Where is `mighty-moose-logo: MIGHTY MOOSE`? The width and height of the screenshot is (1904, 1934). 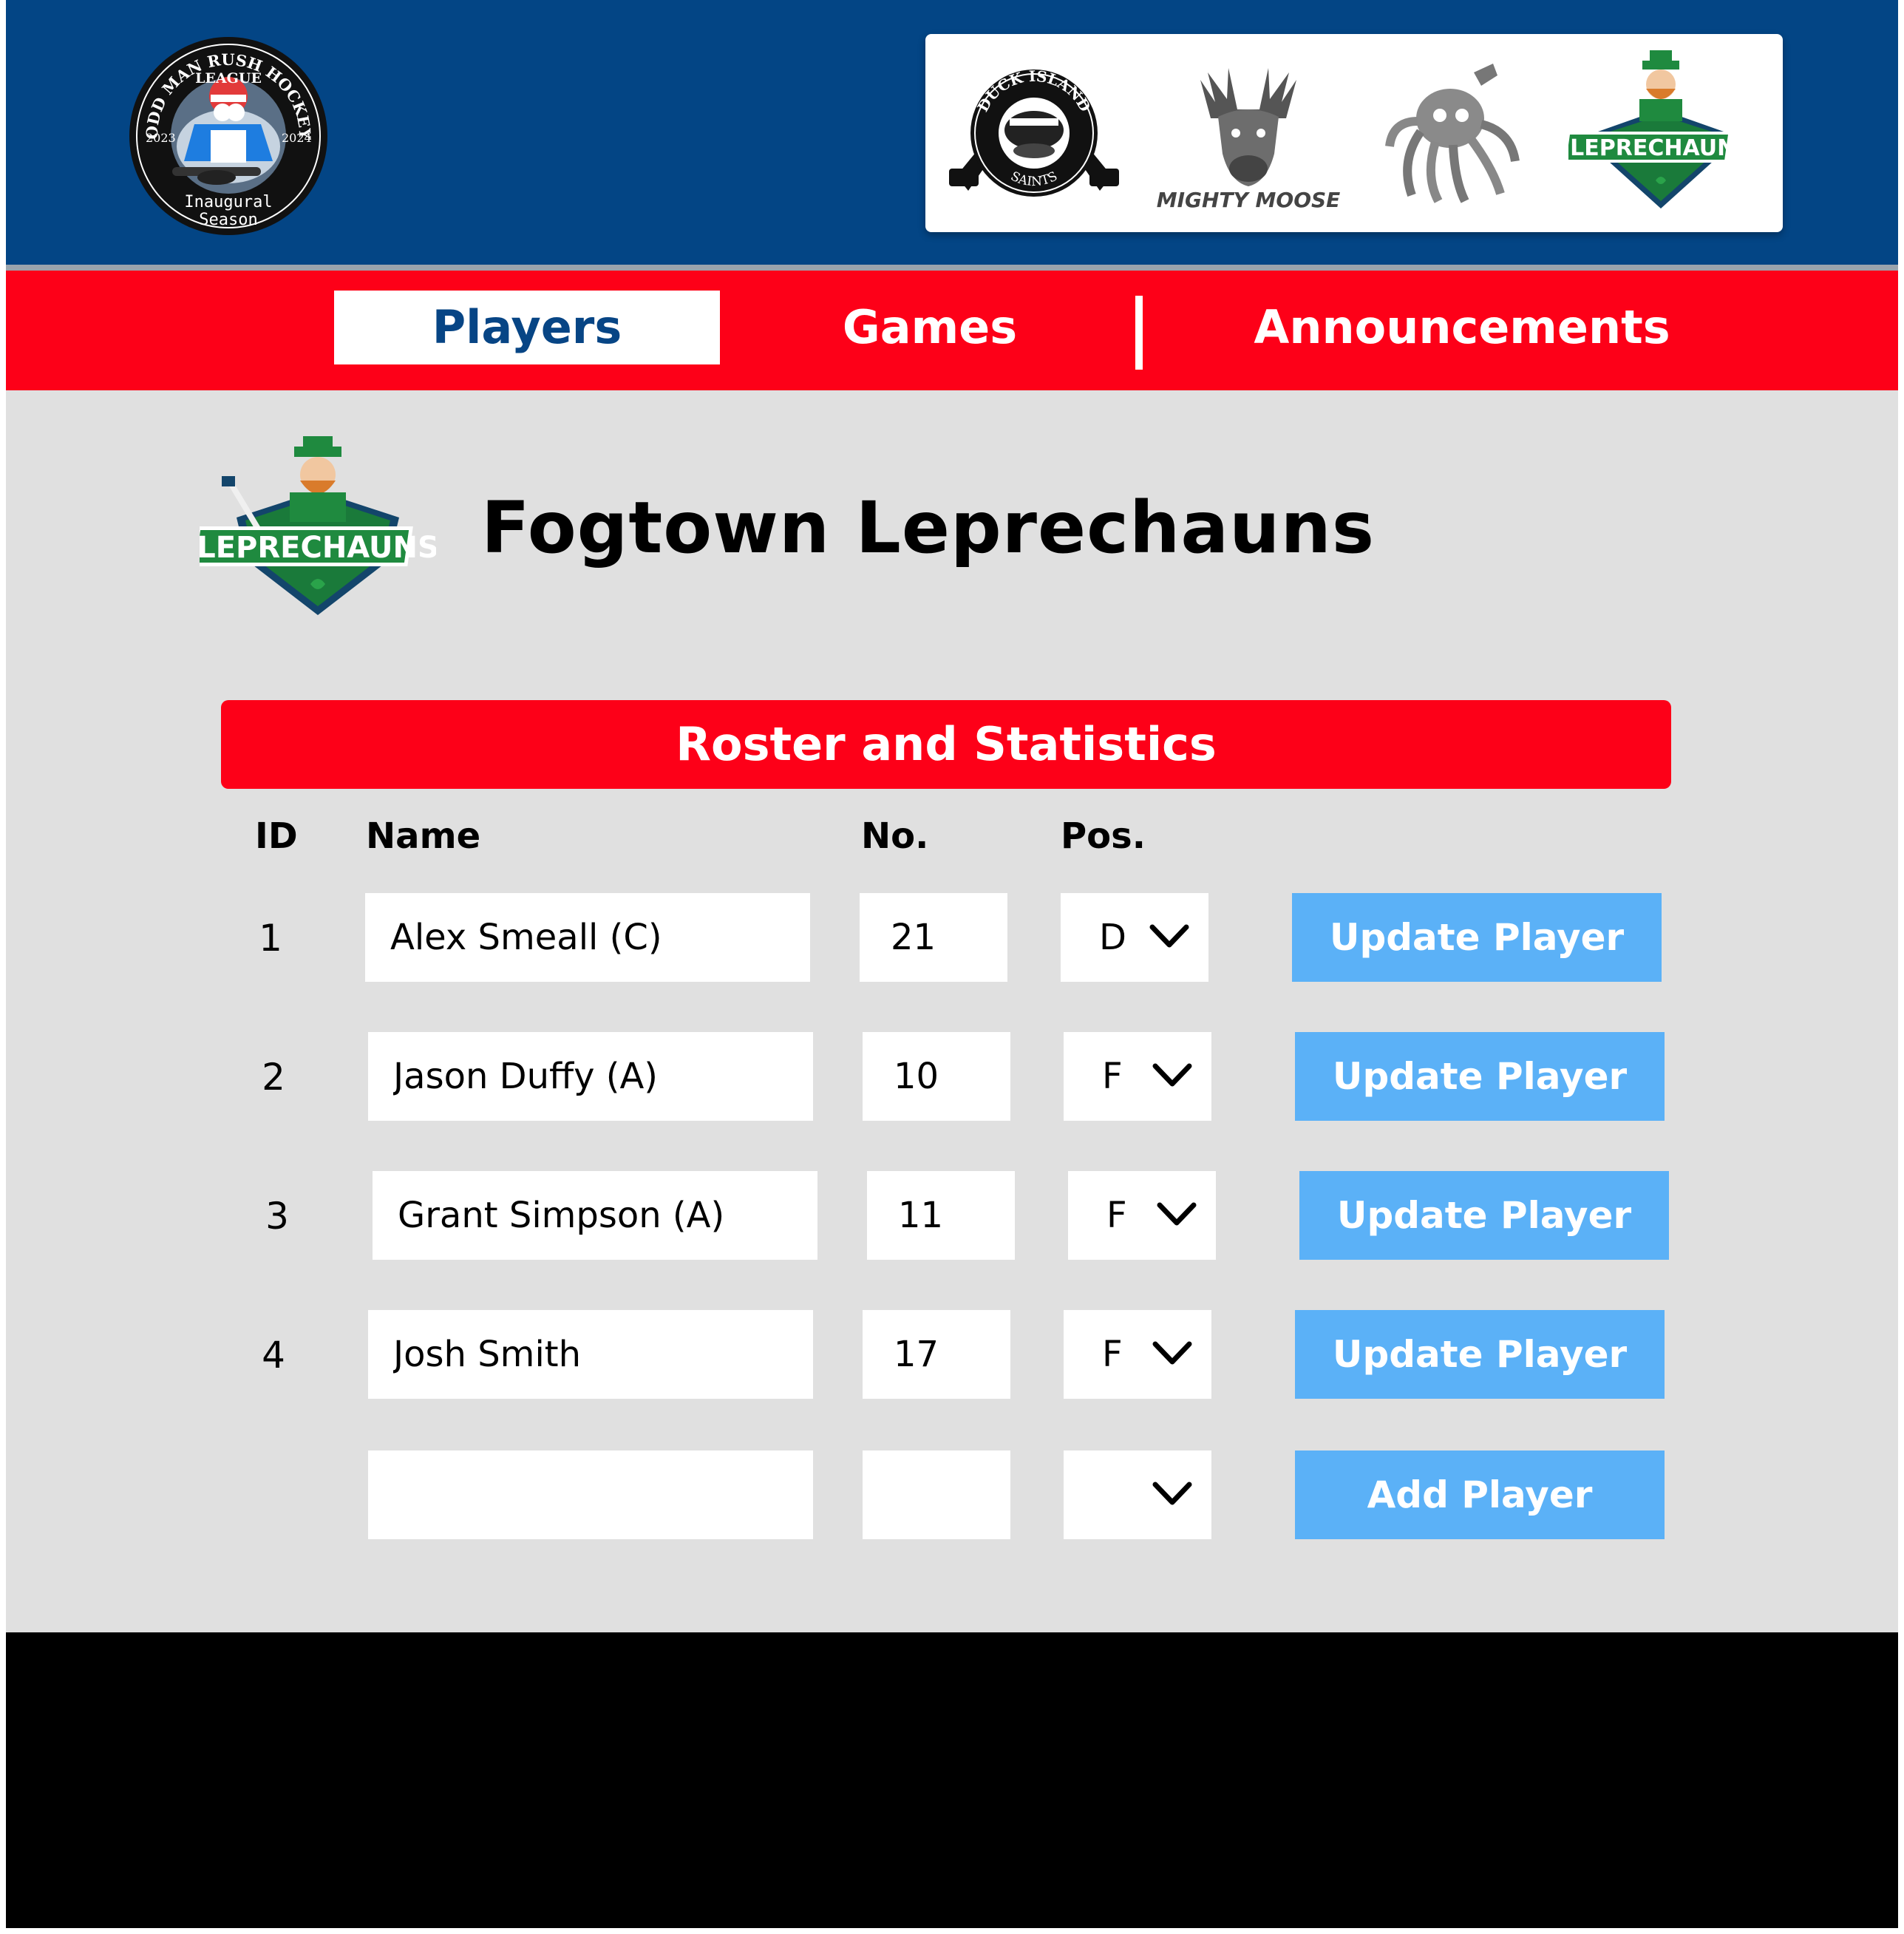 mighty-moose-logo: MIGHTY MOOSE is located at coordinates (1248, 133).